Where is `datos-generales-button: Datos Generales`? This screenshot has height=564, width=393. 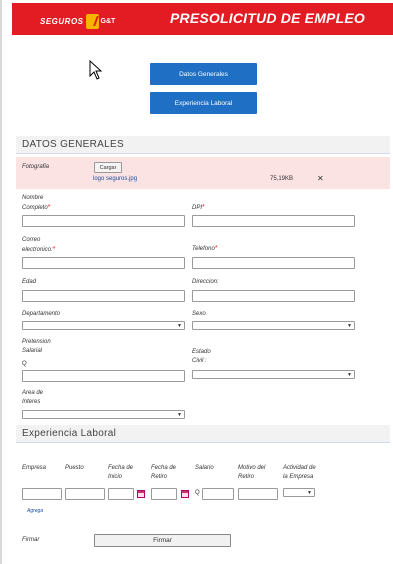 datos-generales-button: Datos Generales is located at coordinates (203, 74).